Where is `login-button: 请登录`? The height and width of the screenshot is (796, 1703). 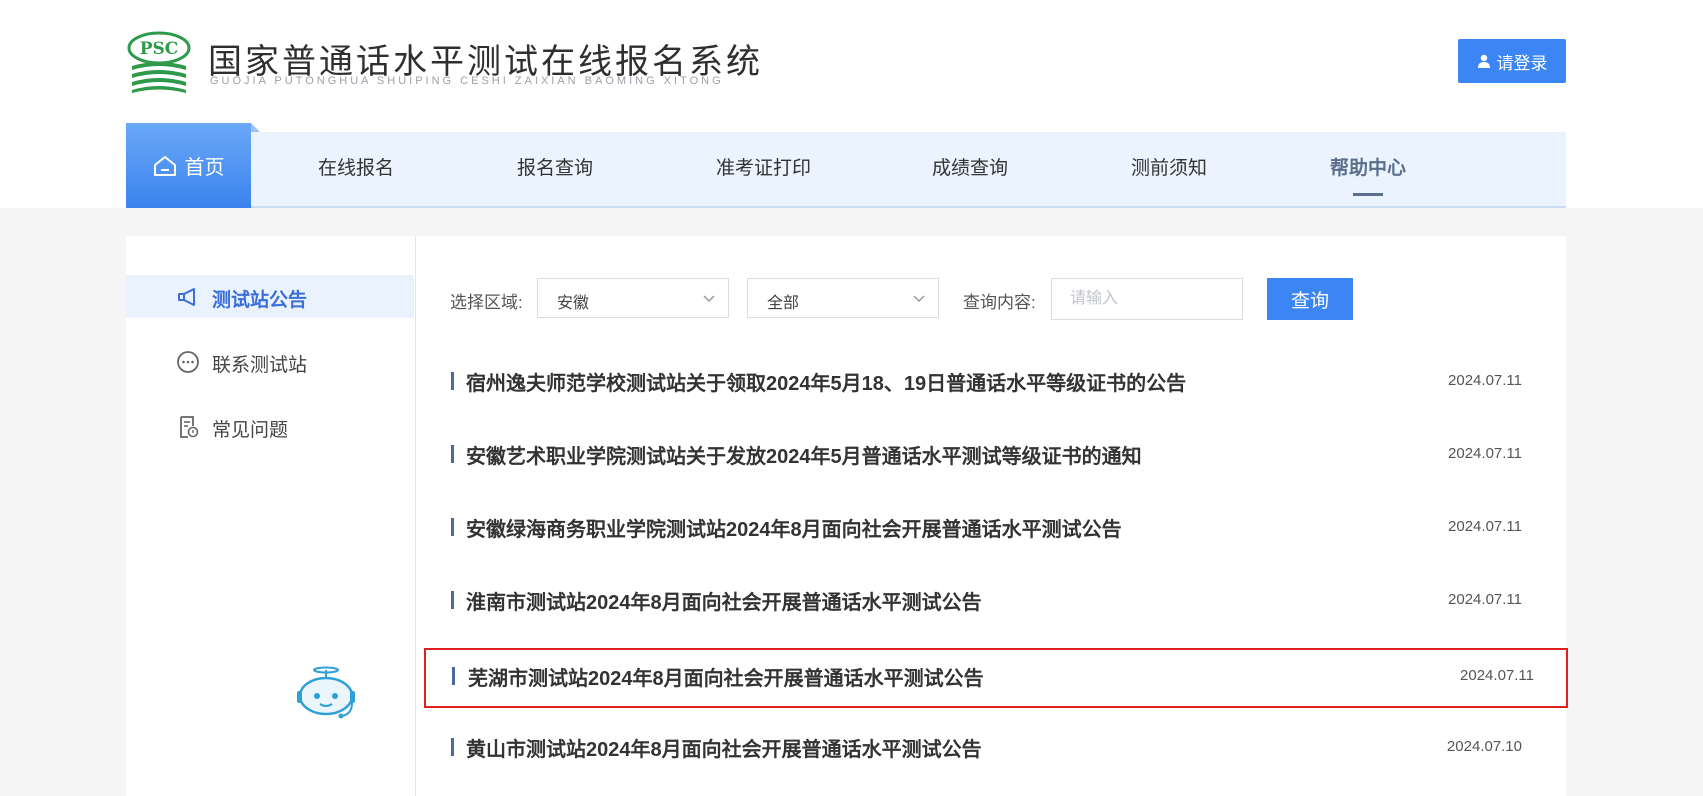
login-button: 请登录 is located at coordinates (1512, 61).